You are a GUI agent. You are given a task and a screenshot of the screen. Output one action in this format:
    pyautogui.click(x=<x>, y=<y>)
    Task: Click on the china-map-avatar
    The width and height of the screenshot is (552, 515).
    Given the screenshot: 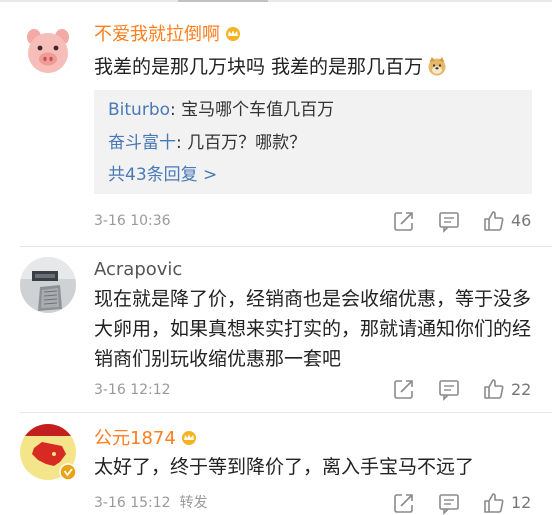 What is the action you would take?
    pyautogui.click(x=48, y=452)
    